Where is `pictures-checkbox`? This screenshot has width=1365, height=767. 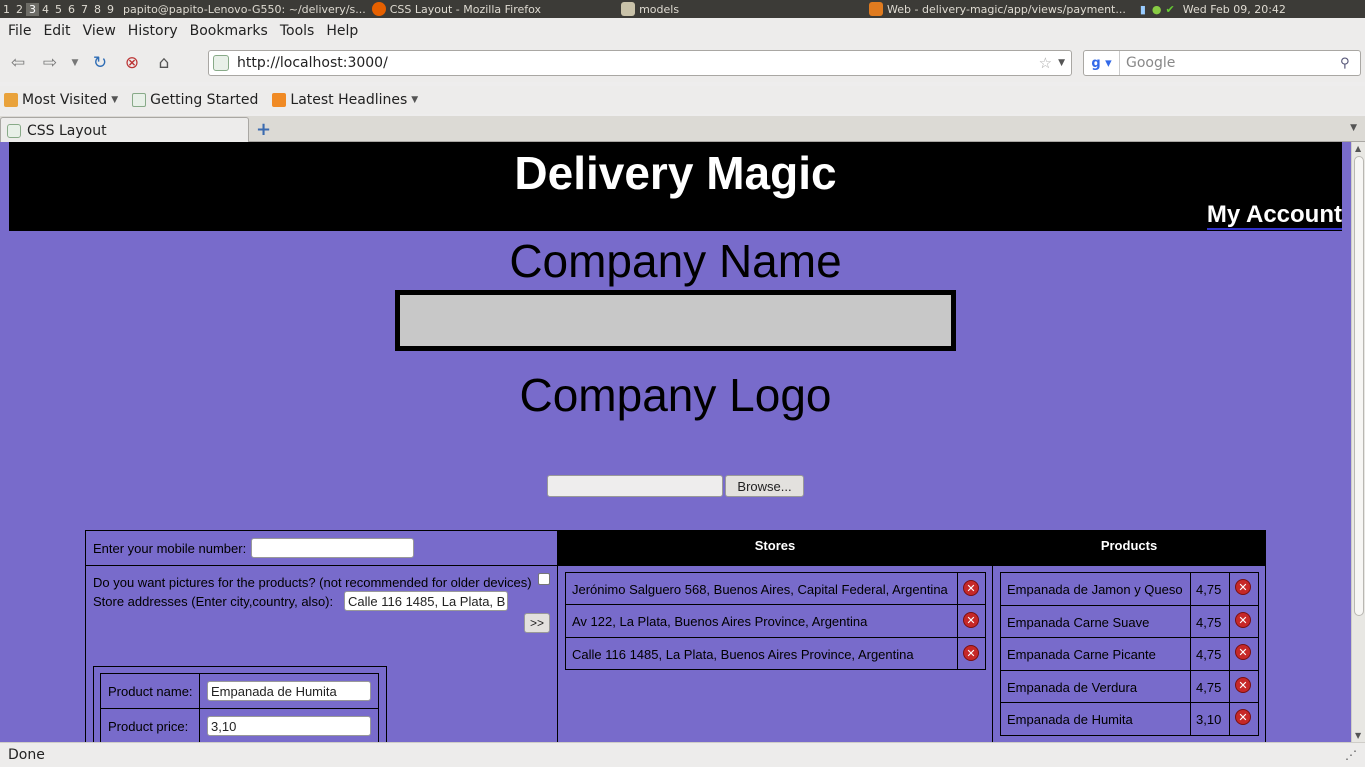
pictures-checkbox is located at coordinates (544, 579).